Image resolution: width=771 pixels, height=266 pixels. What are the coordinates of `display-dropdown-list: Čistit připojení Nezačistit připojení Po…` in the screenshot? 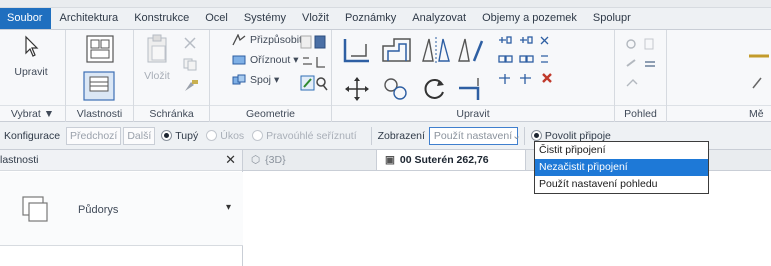 It's located at (621, 167).